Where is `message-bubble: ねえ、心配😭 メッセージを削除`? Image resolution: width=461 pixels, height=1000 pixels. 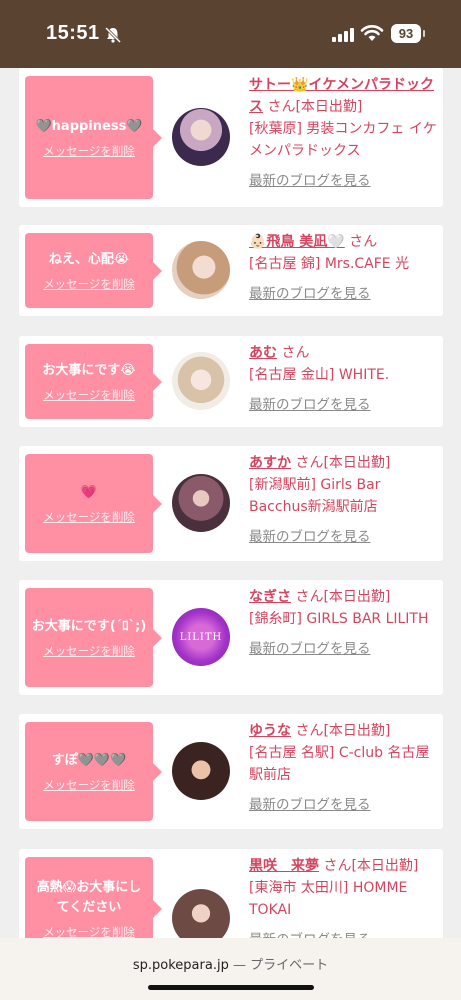
message-bubble: ねえ、心配😭 メッセージを削除 is located at coordinates (93, 270).